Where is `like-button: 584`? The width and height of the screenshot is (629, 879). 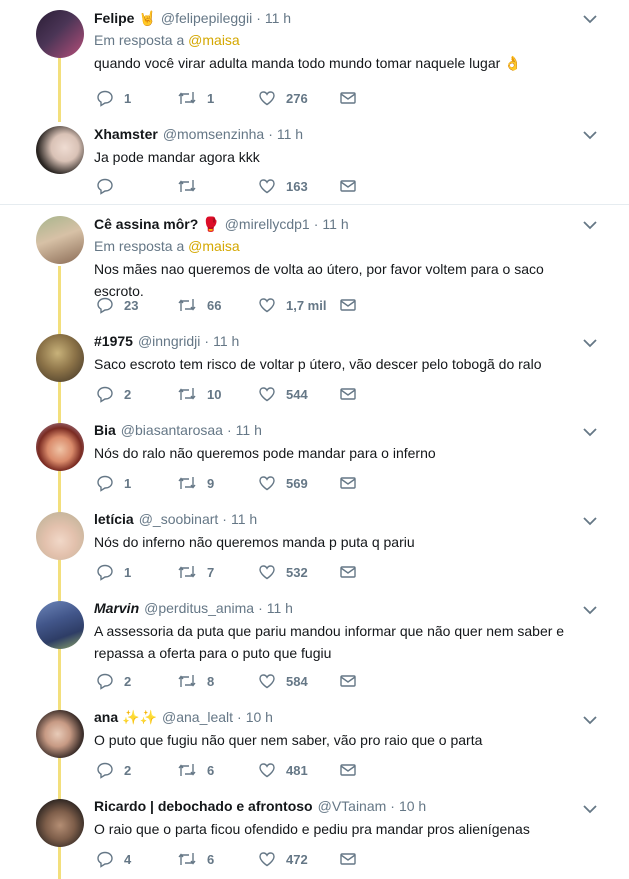
like-button: 584 is located at coordinates (298, 681).